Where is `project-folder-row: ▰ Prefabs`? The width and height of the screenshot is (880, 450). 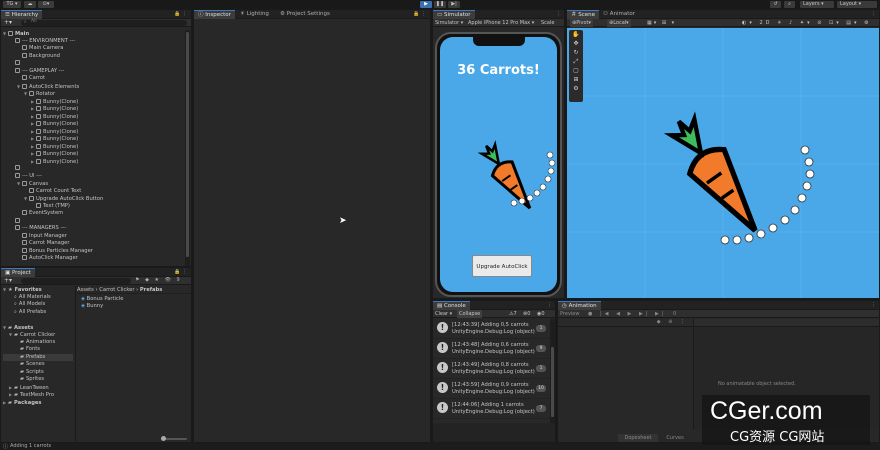
project-folder-row: ▰ Prefabs is located at coordinates (38, 357).